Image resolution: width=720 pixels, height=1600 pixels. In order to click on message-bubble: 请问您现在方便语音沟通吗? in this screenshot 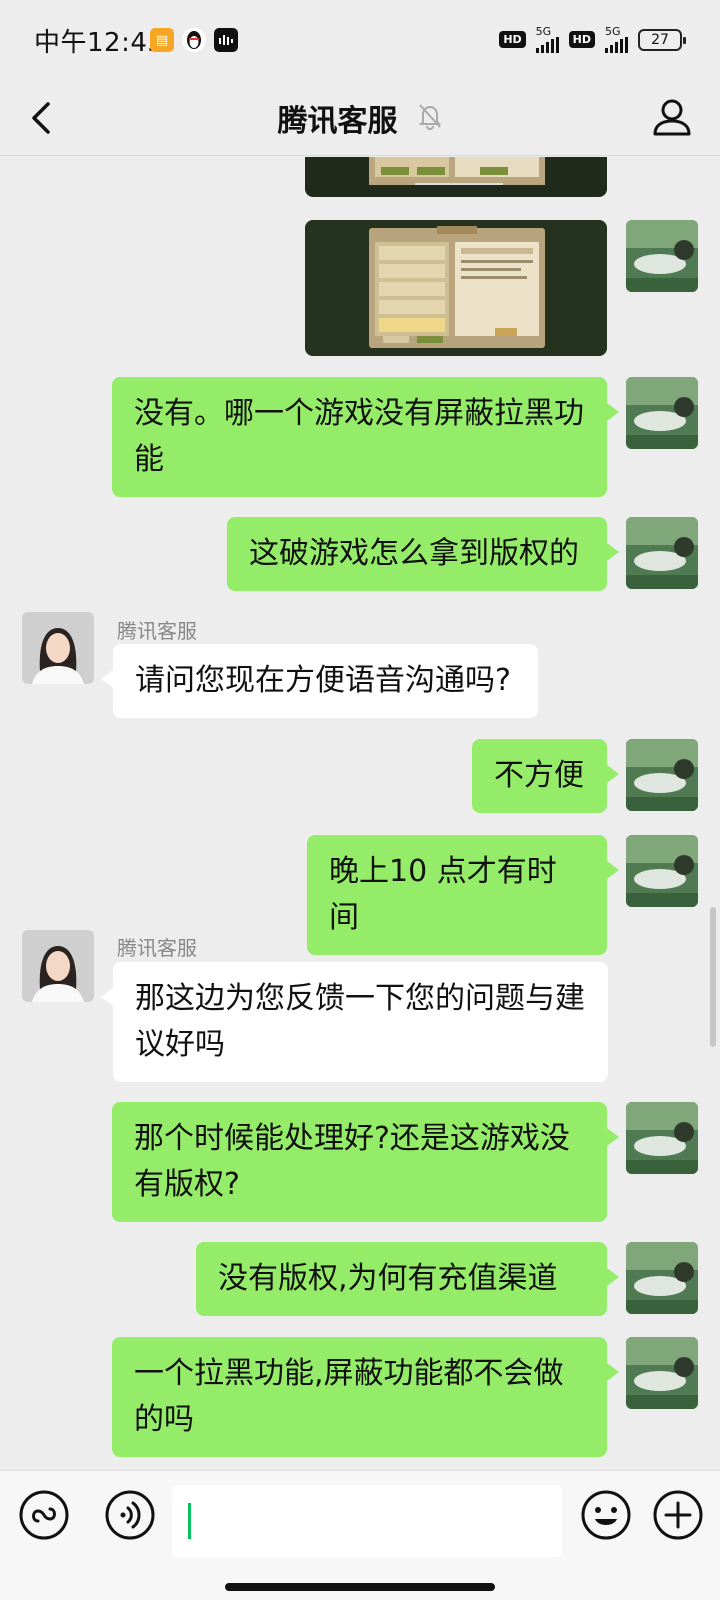, I will do `click(319, 681)`.